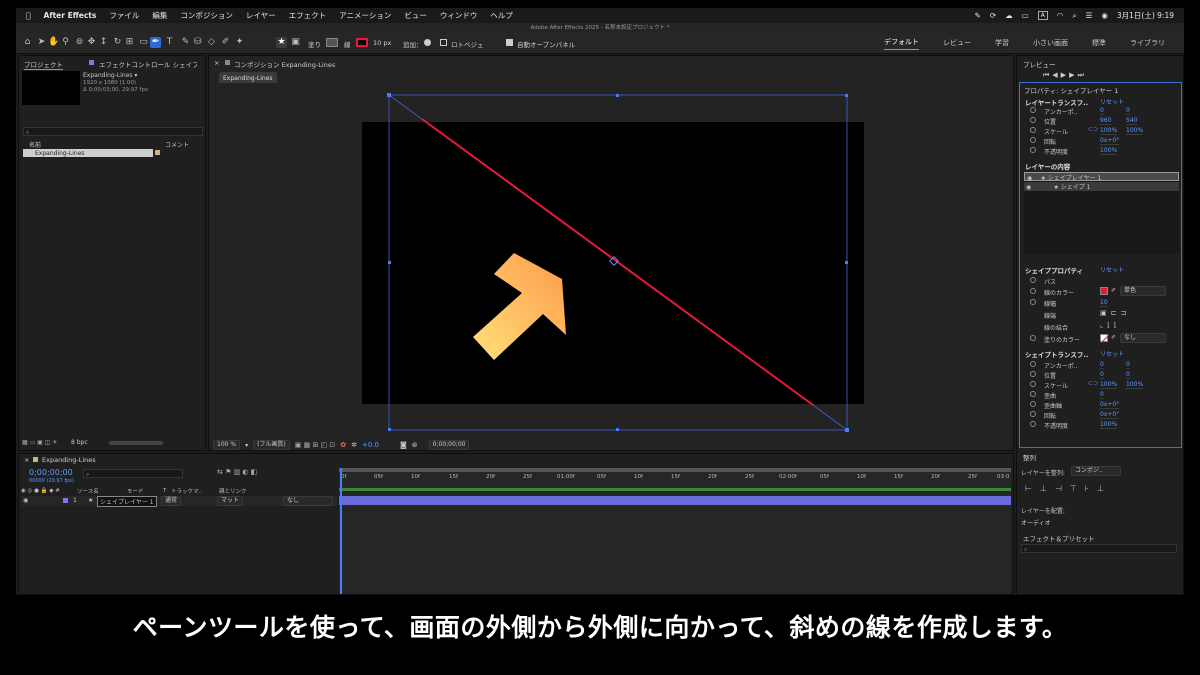 This screenshot has width=1200, height=675. I want to click on view-options-icons: ▣ ▦ ⊞ ◰ ⊡, so click(315, 445).